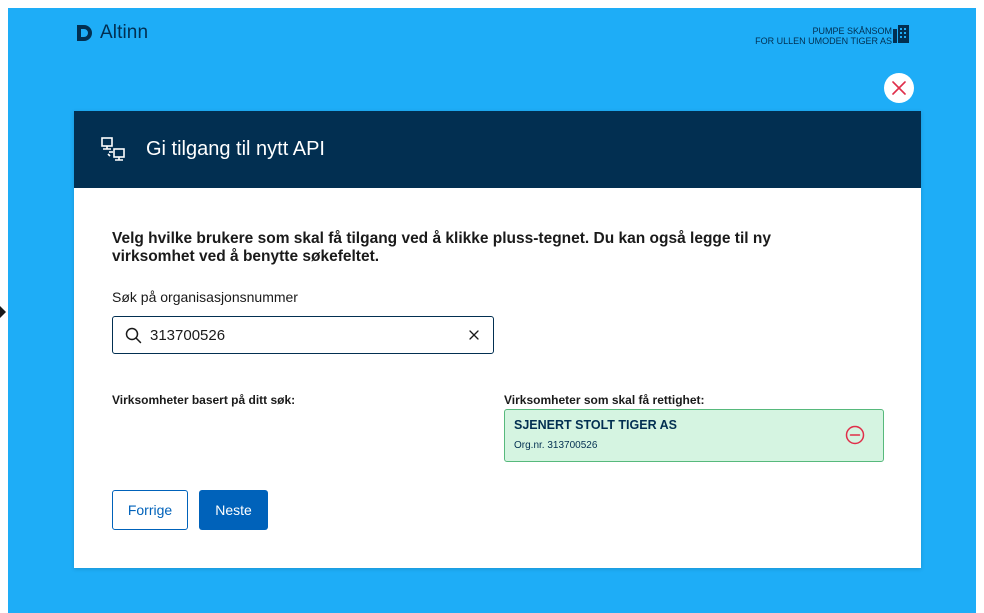 This screenshot has height=613, width=984. I want to click on altinn-logo: Altinn, so click(111, 33).